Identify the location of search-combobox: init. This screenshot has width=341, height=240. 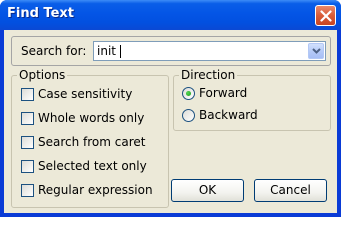
(209, 51).